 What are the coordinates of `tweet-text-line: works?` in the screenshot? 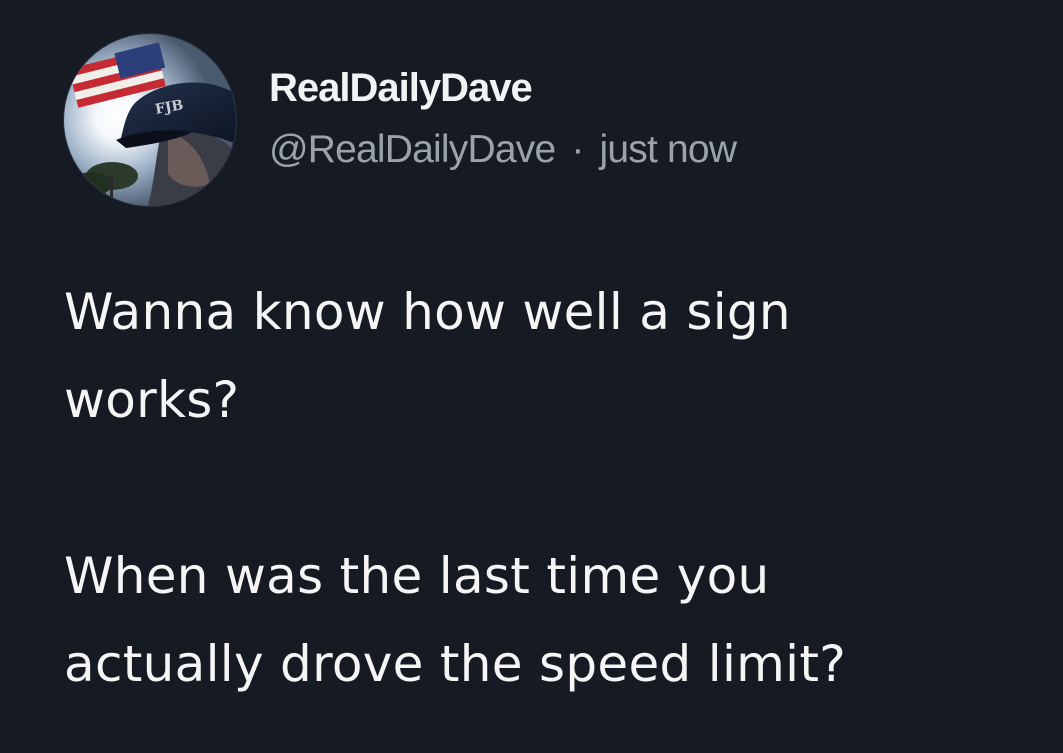 It's located at (152, 400).